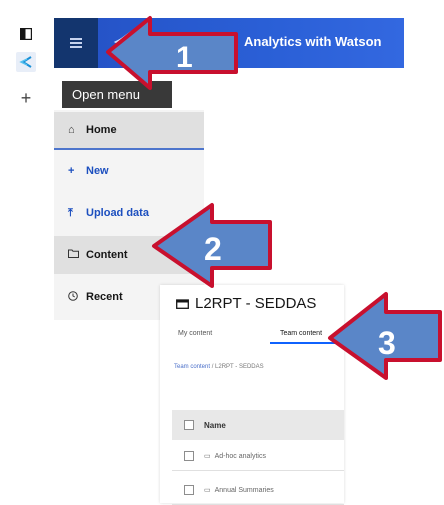  Describe the element at coordinates (172, 53) in the screenshot. I see `annotation-arrow-1: 1` at that location.